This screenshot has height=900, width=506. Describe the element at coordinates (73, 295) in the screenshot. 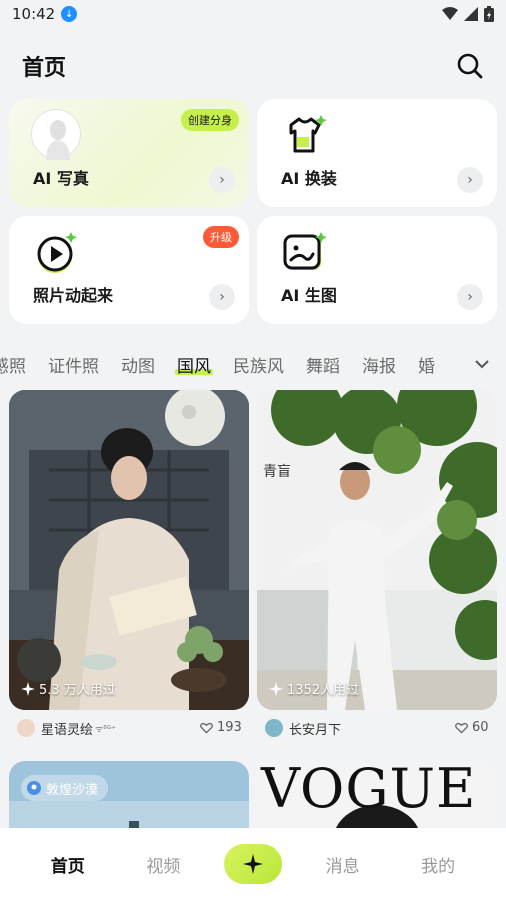

I see `feature-label: 照片动起来` at that location.